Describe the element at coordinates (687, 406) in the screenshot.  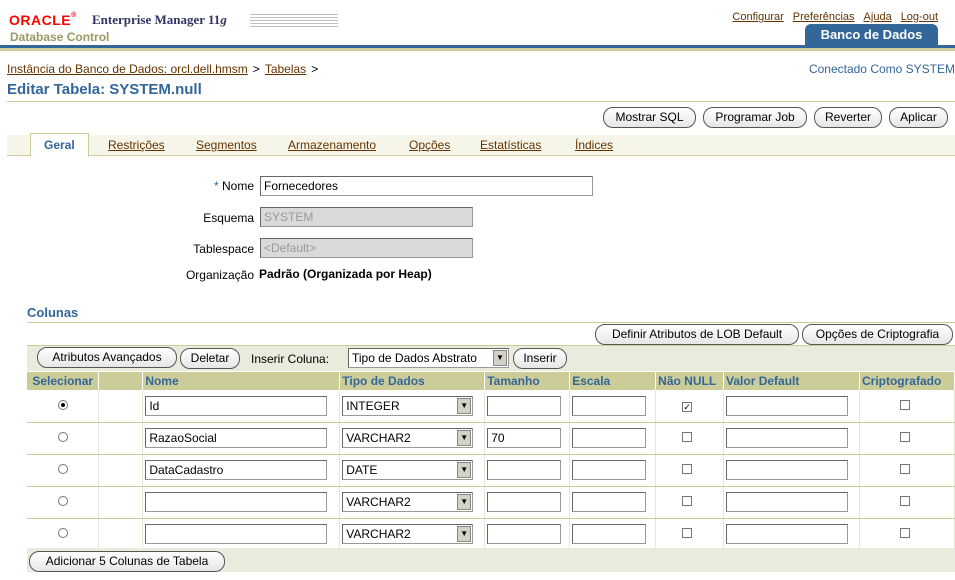
I see `not-null-checkbox: ✓` at that location.